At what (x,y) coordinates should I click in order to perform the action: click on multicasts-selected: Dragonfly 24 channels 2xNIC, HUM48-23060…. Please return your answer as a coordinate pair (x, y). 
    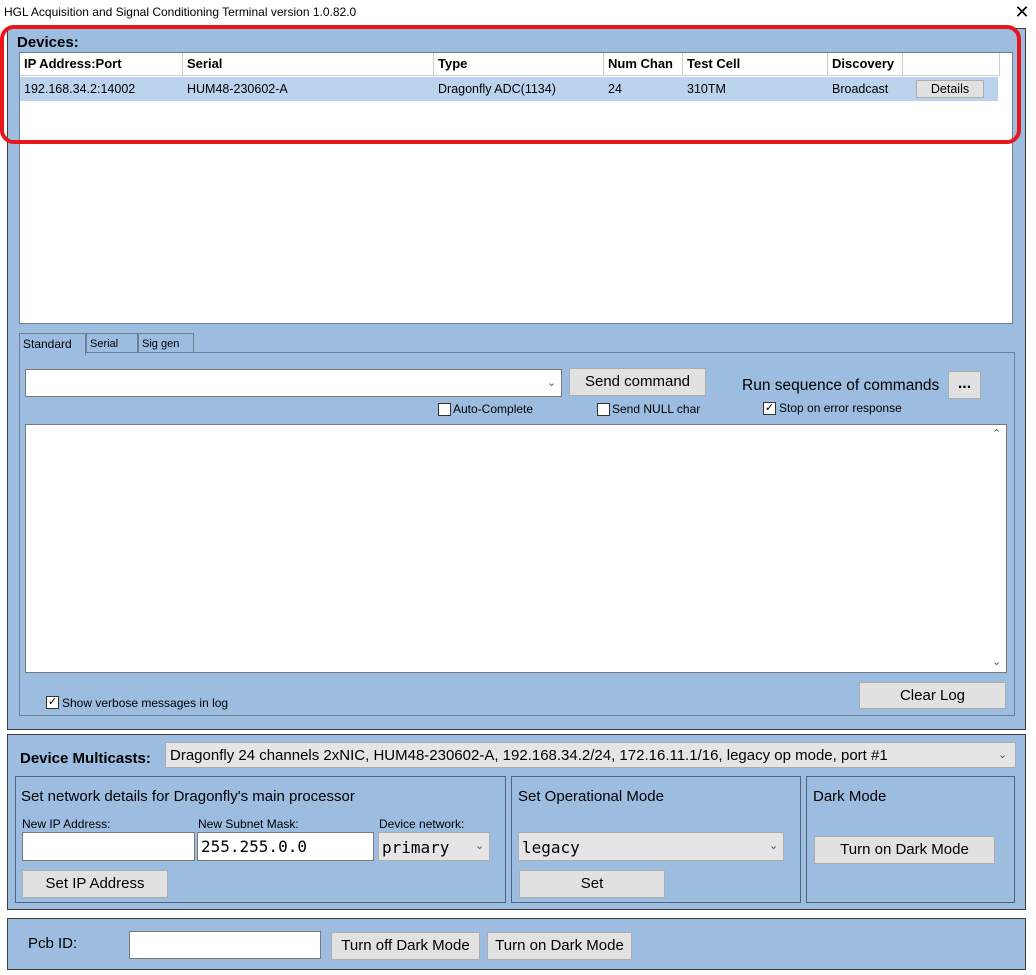
    Looking at the image, I should click on (529, 755).